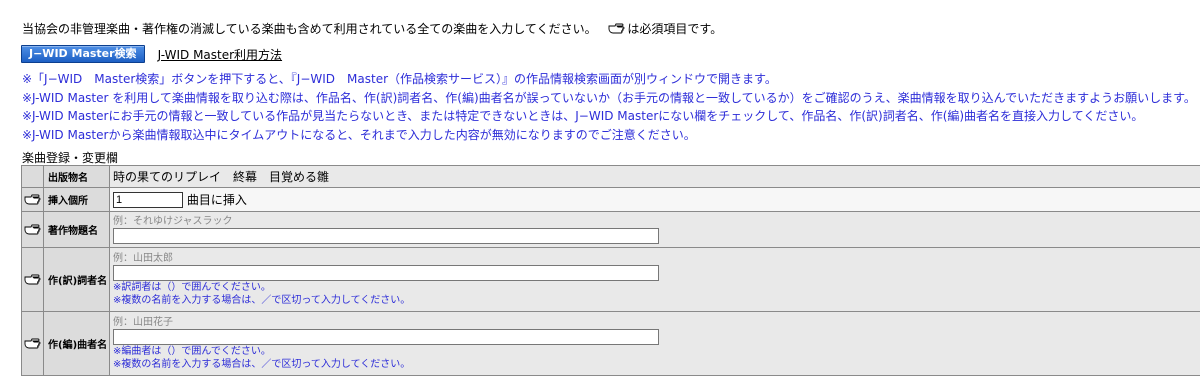  I want to click on lyricist-input, so click(386, 273).